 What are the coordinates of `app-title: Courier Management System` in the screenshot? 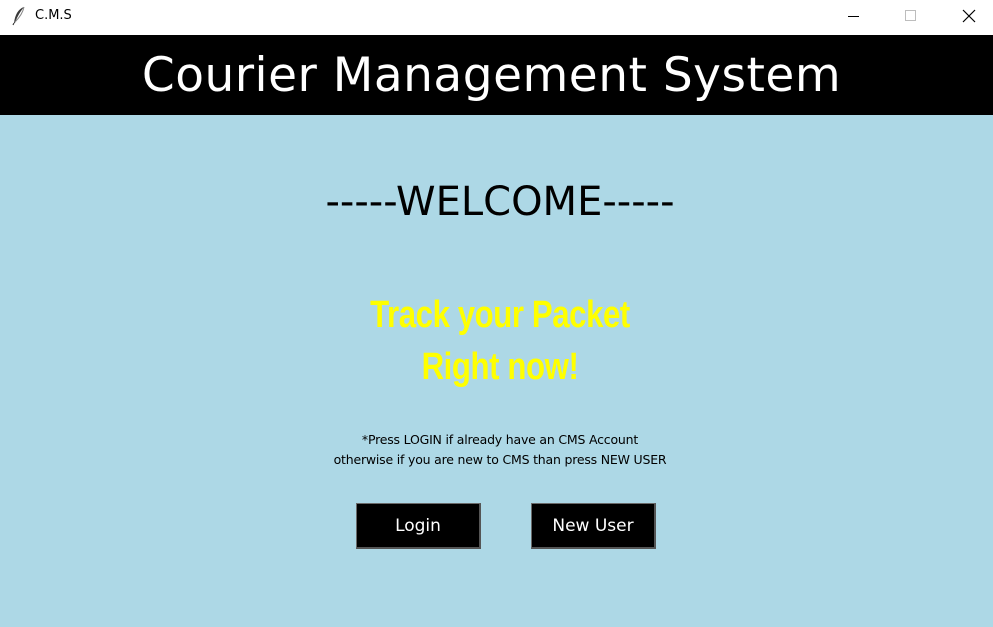 It's located at (491, 75).